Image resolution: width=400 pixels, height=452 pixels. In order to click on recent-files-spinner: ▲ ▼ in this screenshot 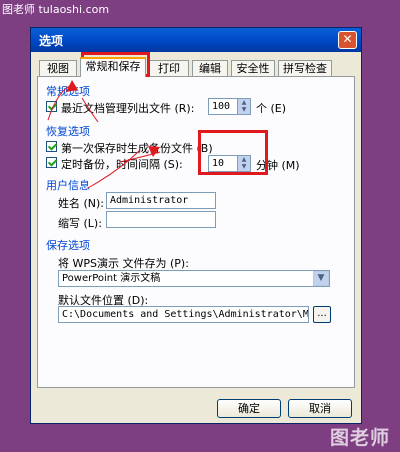, I will do `click(244, 106)`.